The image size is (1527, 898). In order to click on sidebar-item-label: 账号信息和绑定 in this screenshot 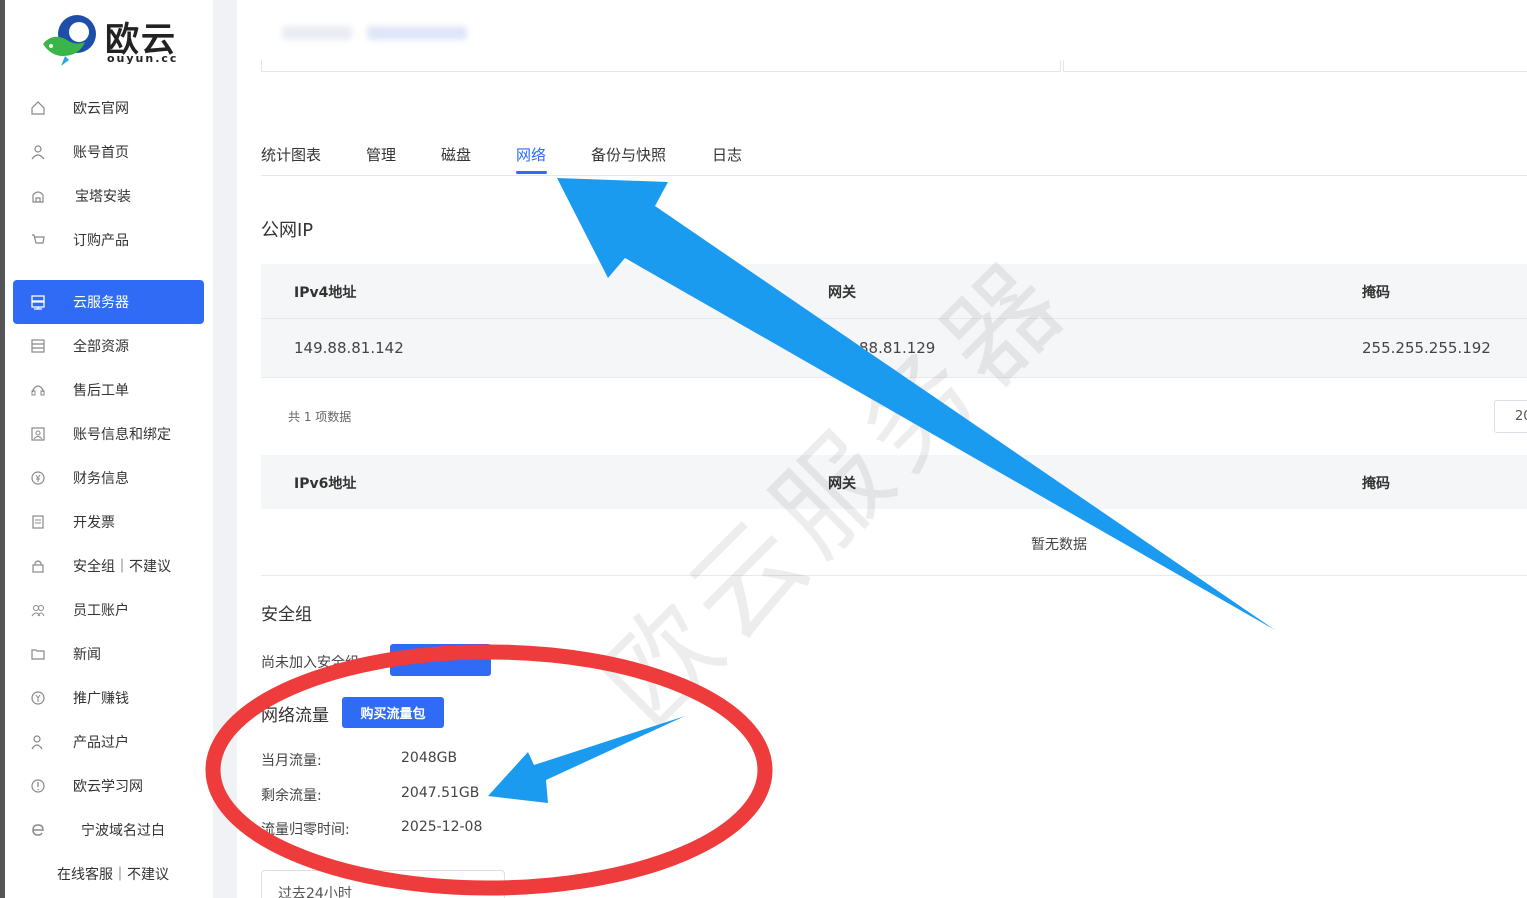, I will do `click(122, 435)`.